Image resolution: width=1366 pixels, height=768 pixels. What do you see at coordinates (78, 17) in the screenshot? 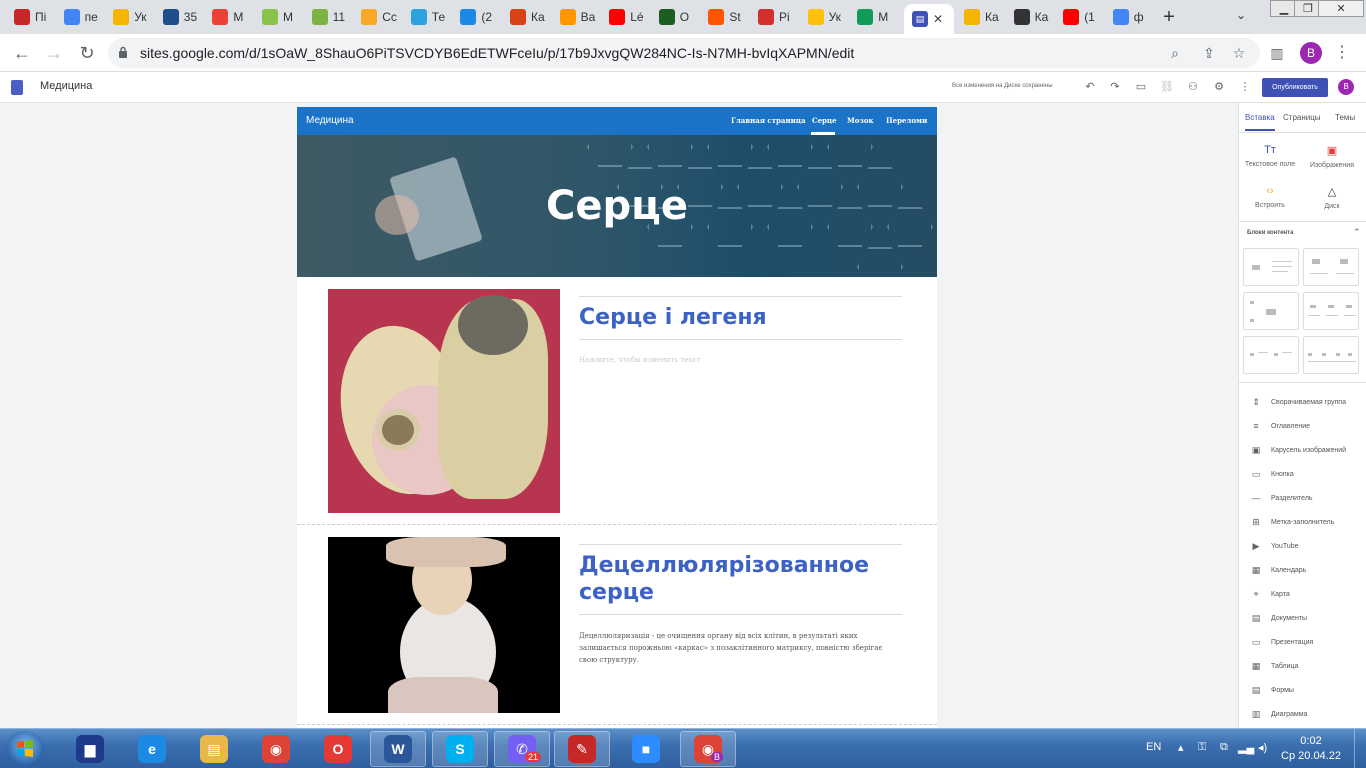
I see `tab-1: пе` at bounding box center [78, 17].